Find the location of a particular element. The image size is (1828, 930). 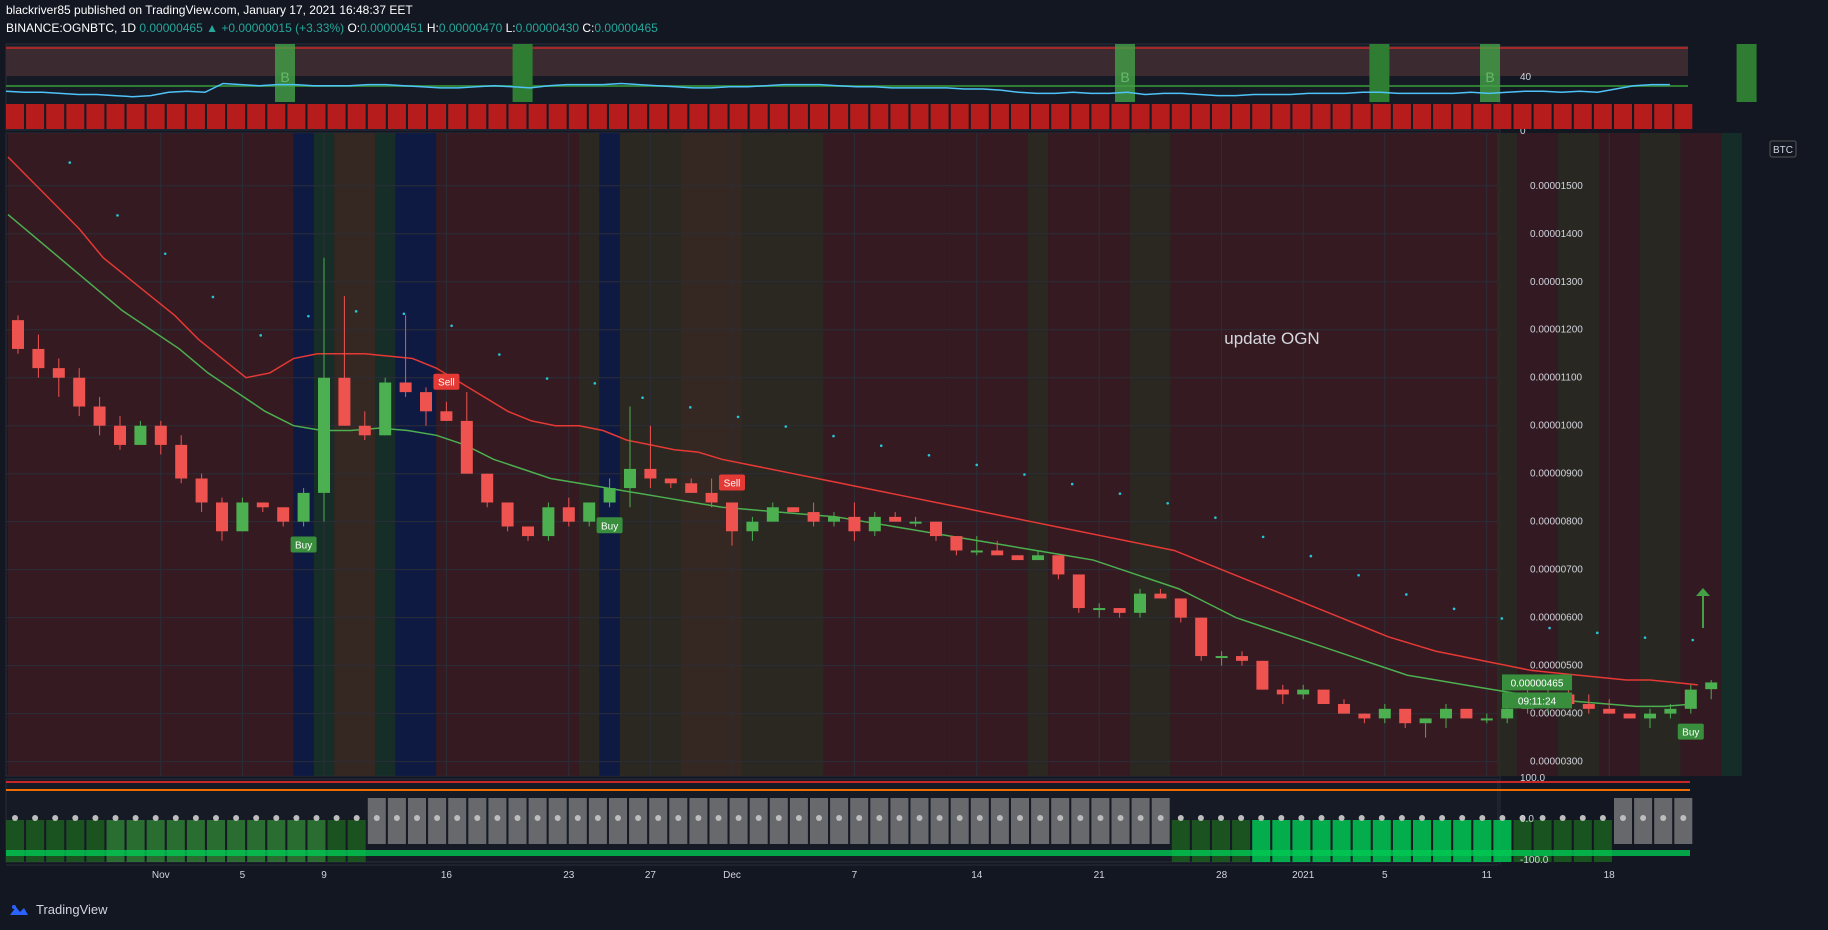

time-tick-label: 11 is located at coordinates (1487, 875).